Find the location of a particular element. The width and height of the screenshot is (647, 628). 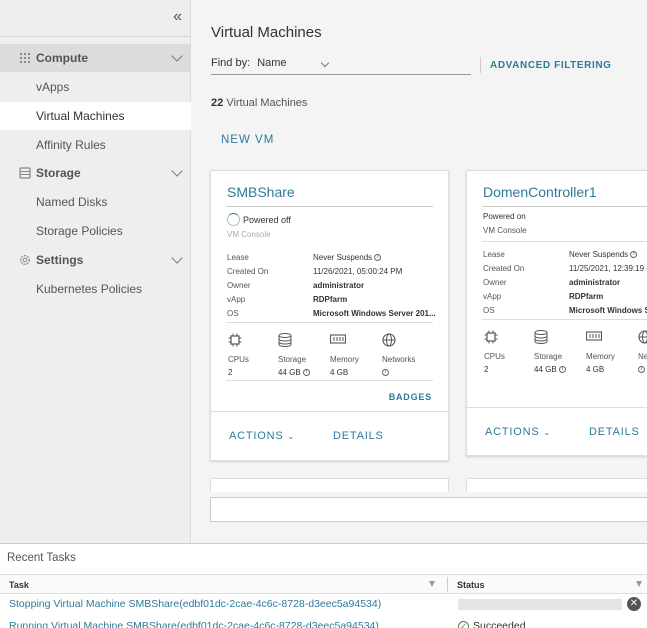

networks-resource: Networks i is located at coordinates (407, 355).